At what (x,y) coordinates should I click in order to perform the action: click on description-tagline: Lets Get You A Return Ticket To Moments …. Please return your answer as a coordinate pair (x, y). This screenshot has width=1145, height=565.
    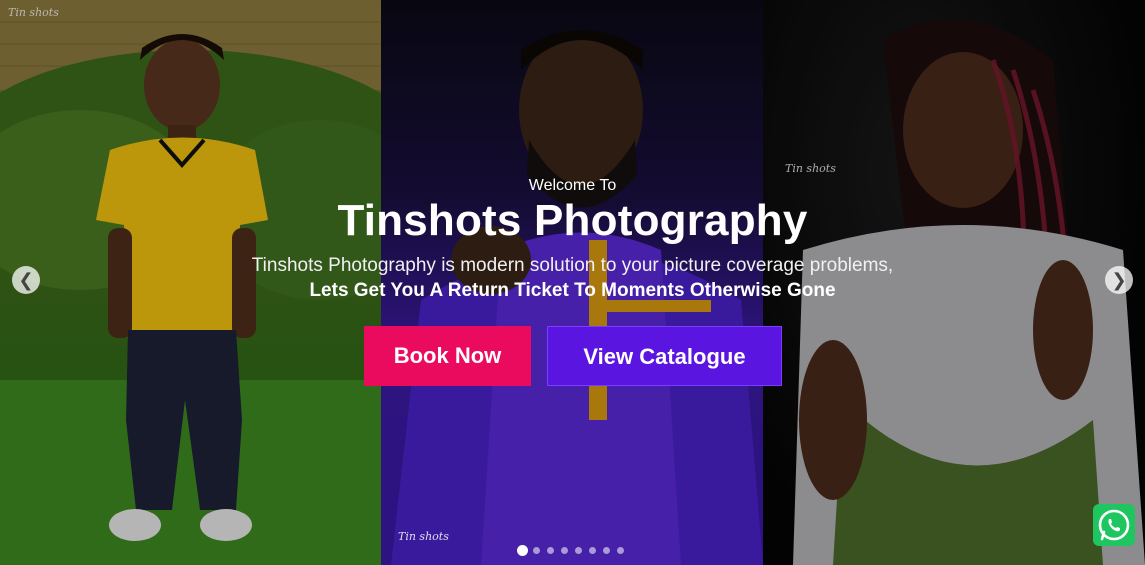
    Looking at the image, I should click on (572, 290).